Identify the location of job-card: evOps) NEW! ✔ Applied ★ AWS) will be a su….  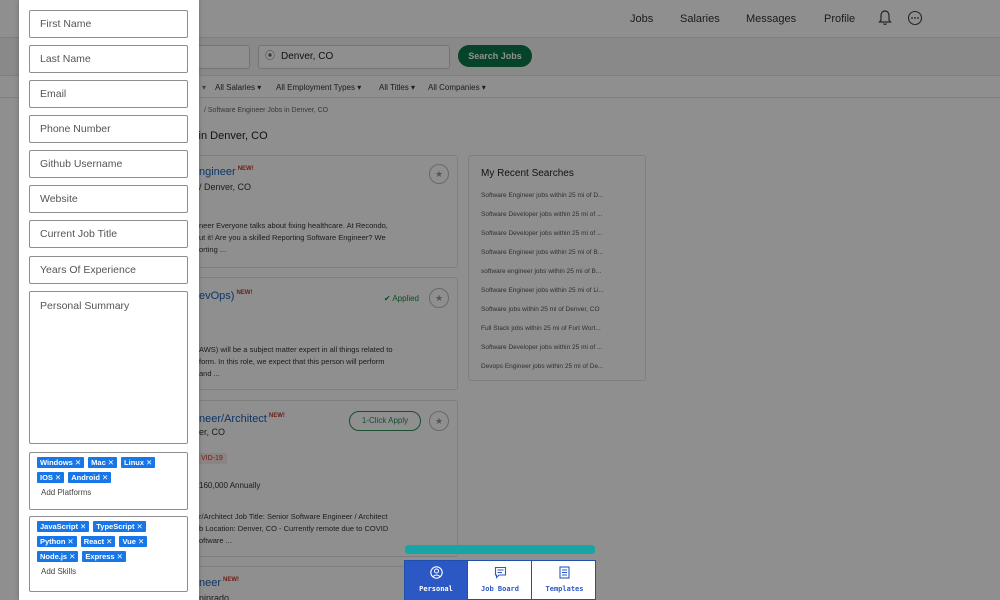
(319, 333).